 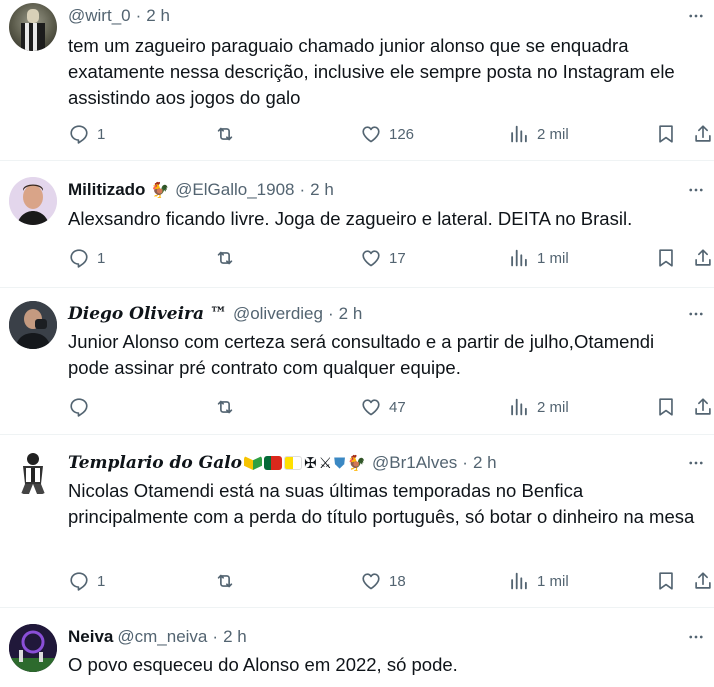 I want to click on post-handle: @Br1Alves, so click(x=414, y=463).